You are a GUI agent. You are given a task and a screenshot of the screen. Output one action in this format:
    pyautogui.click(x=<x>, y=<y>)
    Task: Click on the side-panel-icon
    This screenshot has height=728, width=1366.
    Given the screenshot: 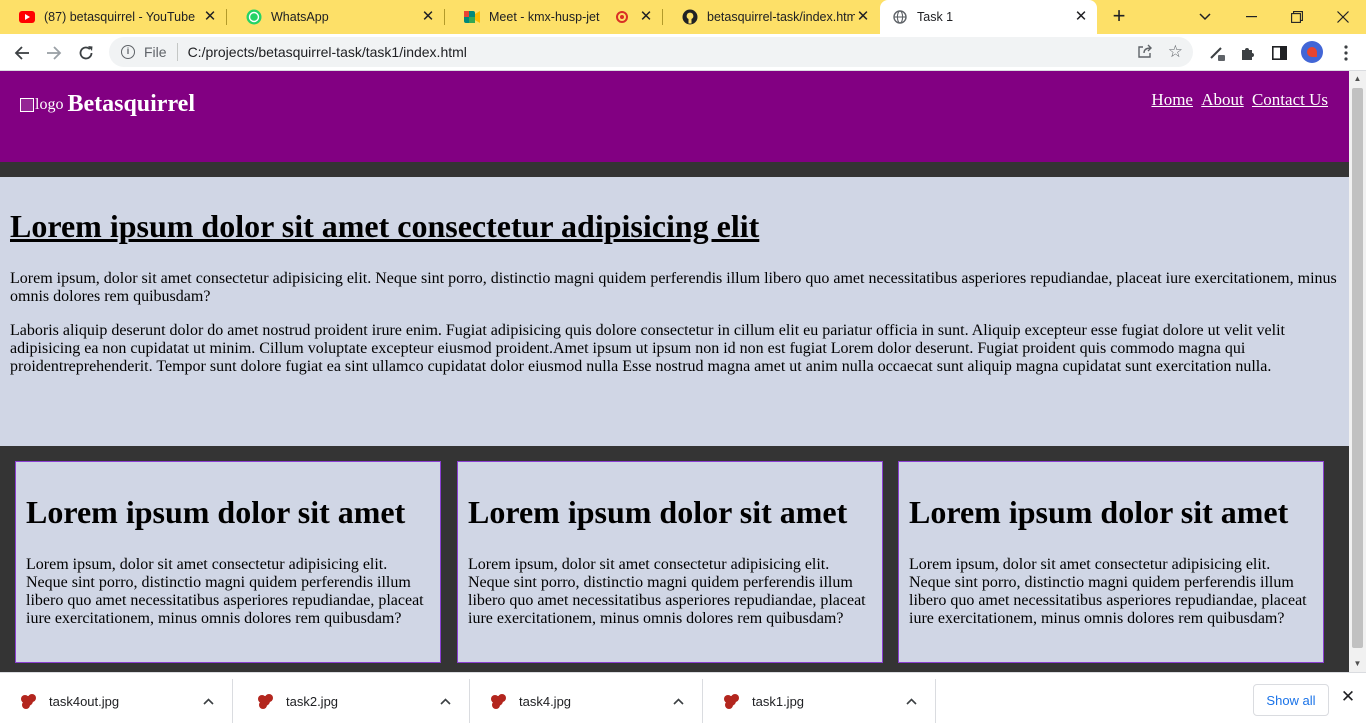 What is the action you would take?
    pyautogui.click(x=1279, y=53)
    